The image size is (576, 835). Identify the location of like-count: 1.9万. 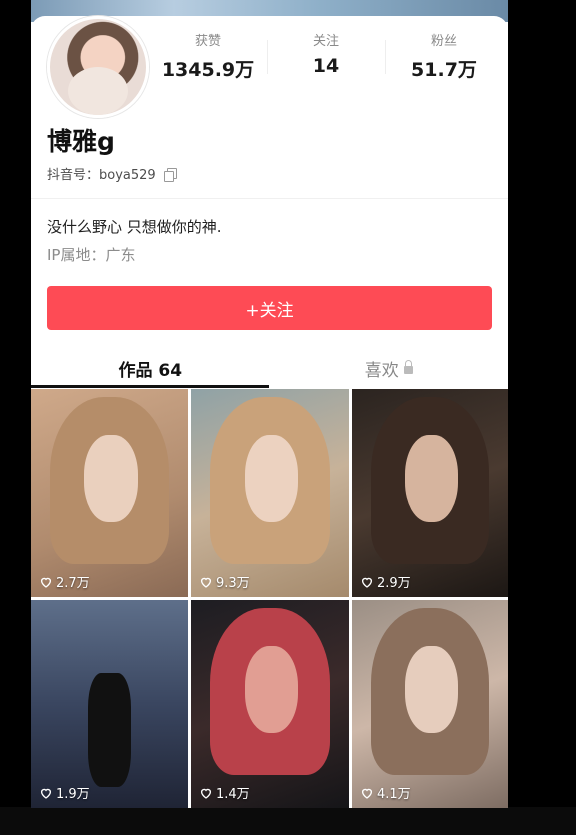
(64, 792).